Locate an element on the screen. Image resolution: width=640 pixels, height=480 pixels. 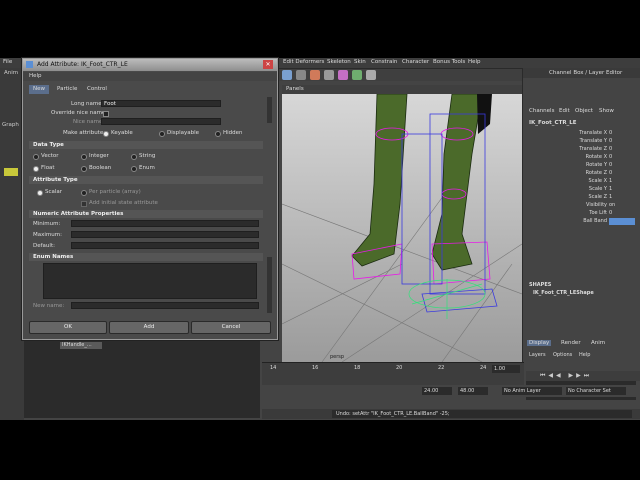
current-frame-field: 1.00 is located at coordinates (506, 369).